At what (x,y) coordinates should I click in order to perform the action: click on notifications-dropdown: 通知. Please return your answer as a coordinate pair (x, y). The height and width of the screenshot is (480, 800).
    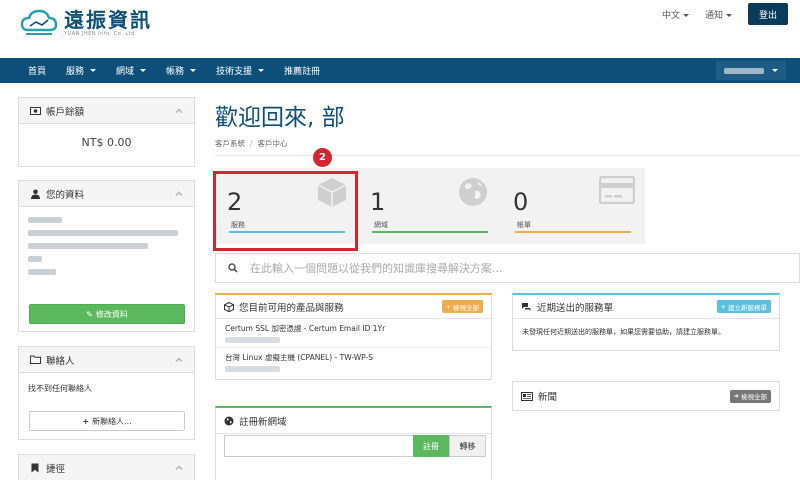
    Looking at the image, I should click on (718, 14).